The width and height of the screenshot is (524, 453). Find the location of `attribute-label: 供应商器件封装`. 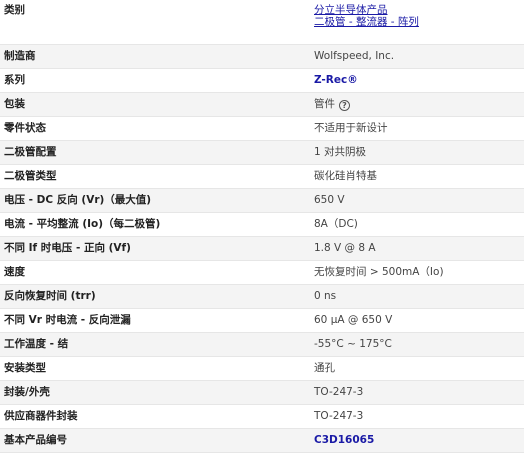

attribute-label: 供应商器件封装 is located at coordinates (155, 416).